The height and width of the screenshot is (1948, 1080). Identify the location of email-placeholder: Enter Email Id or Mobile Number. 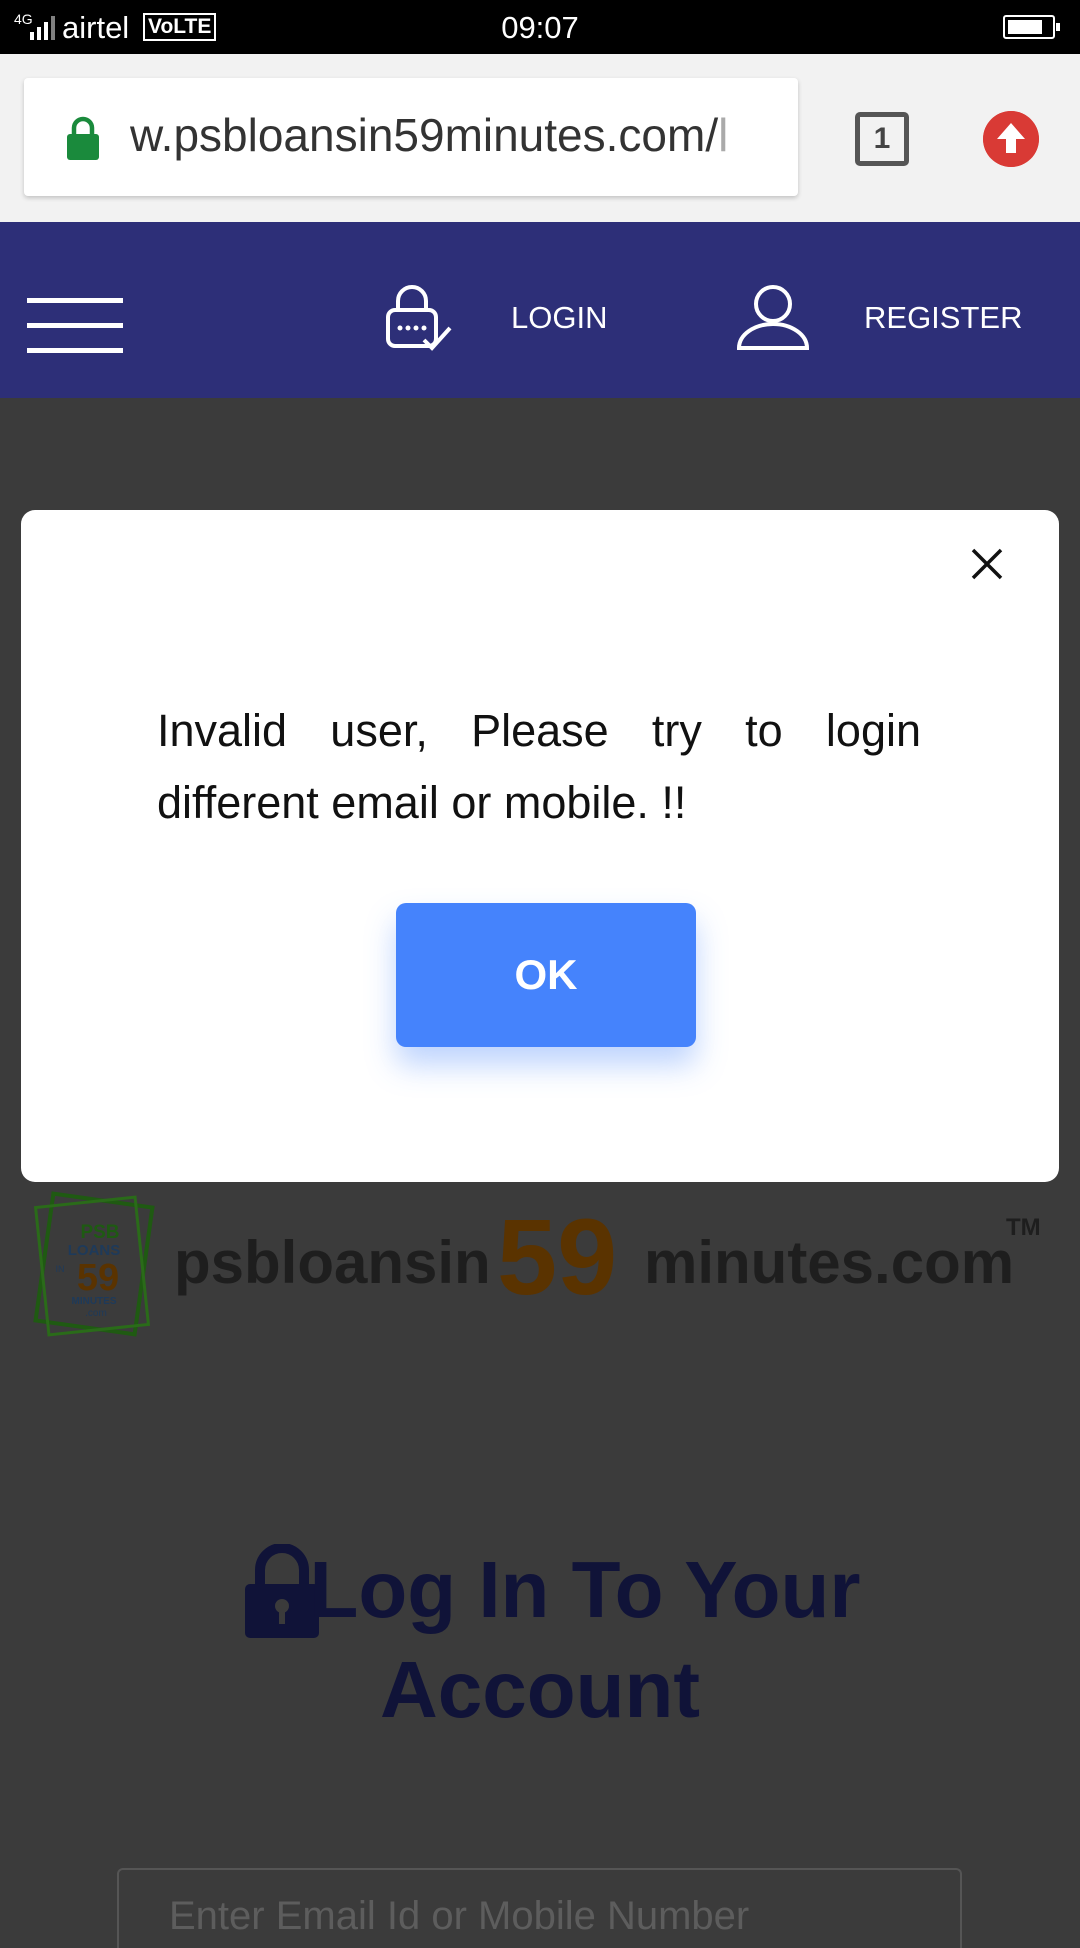
(459, 1916).